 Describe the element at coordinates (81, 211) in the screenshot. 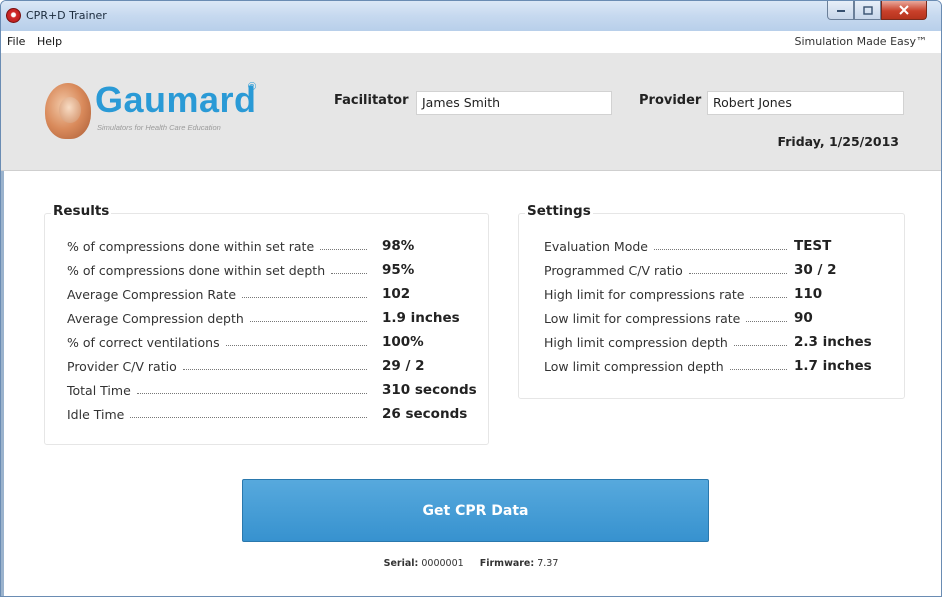

I see `results-title: Results` at that location.